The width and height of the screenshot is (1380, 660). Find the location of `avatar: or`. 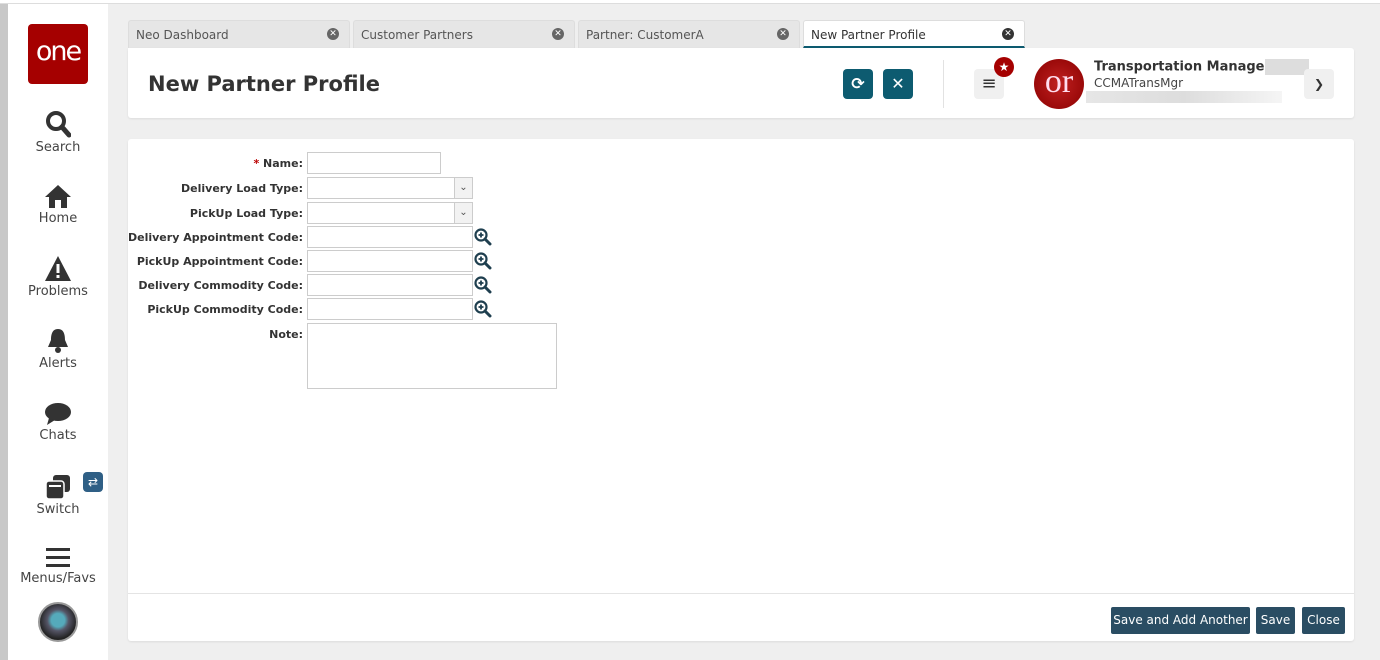

avatar: or is located at coordinates (1059, 84).